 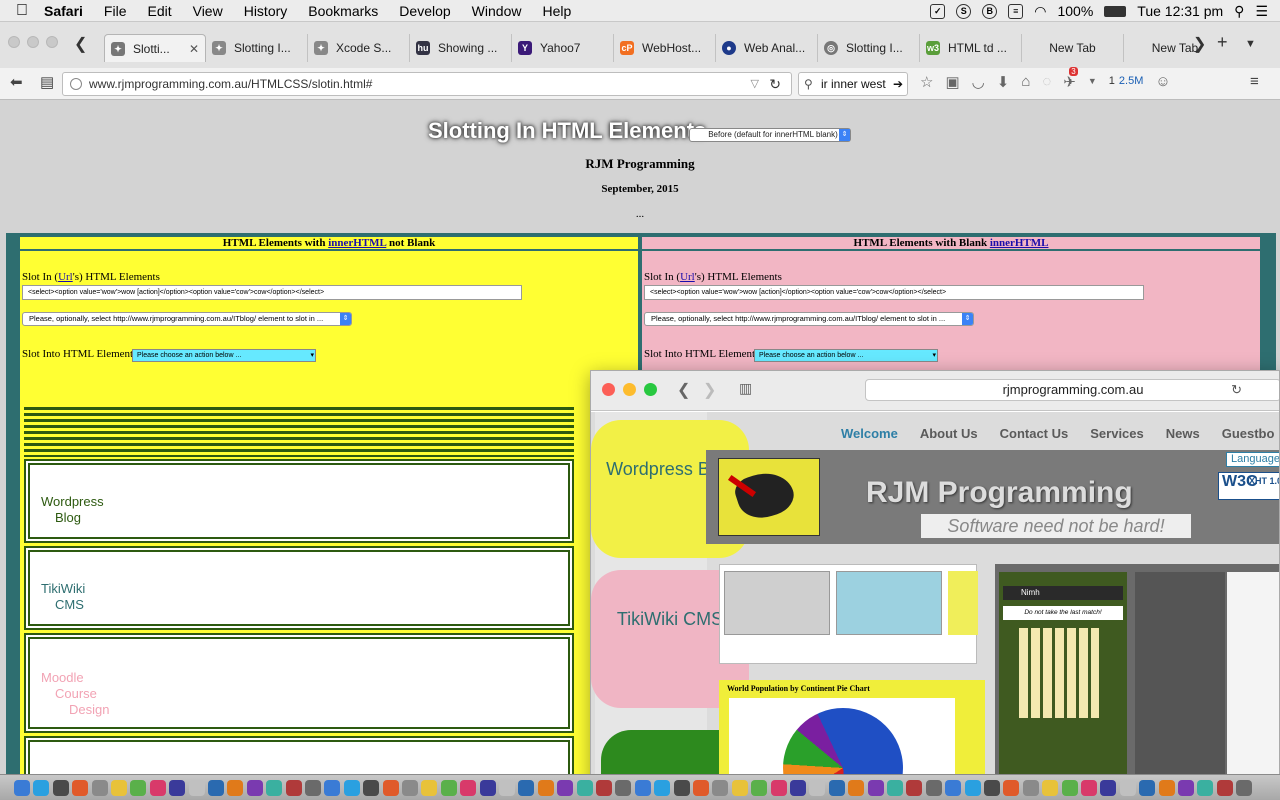 What do you see at coordinates (1034, 433) in the screenshot?
I see `nav-contact-us: Contact Us` at bounding box center [1034, 433].